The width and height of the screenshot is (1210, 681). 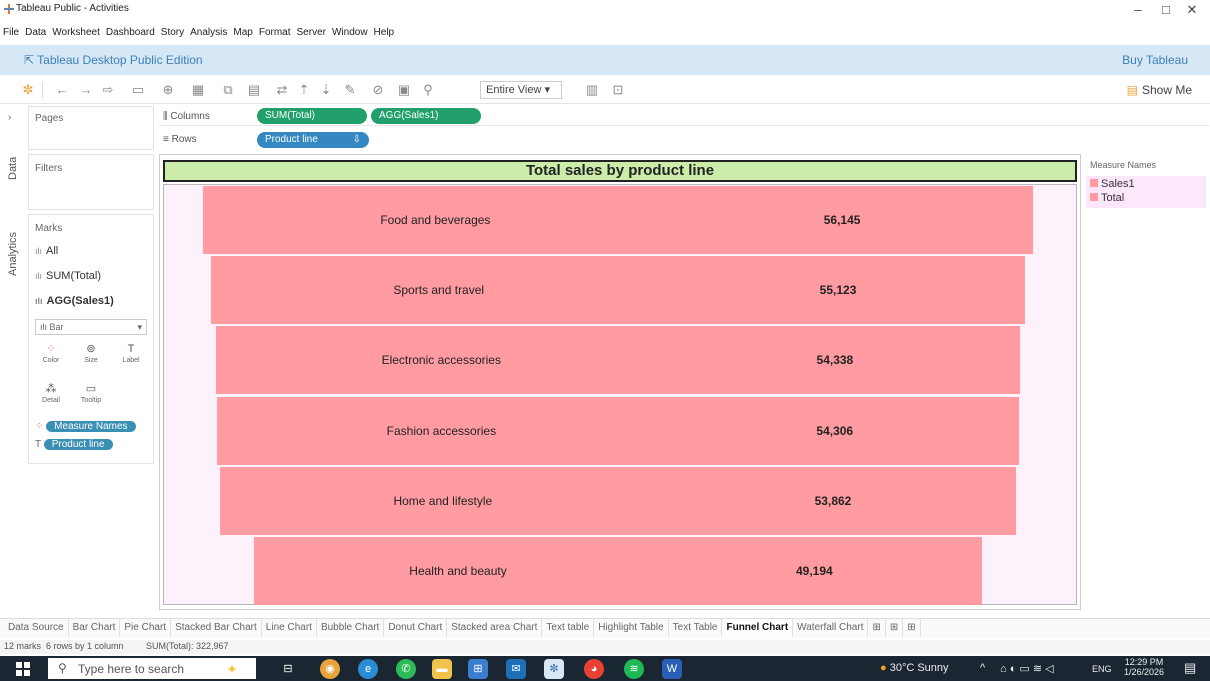 I want to click on size-card: ⊚ Size, so click(x=91, y=355).